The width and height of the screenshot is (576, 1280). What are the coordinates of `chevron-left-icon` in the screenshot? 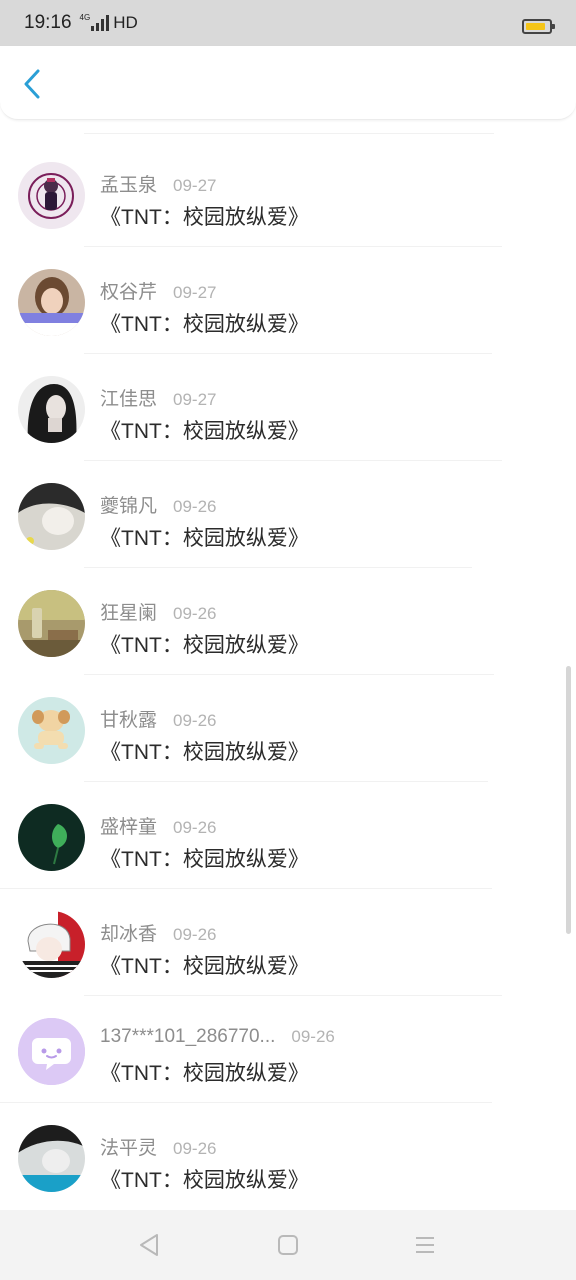 It's located at (32, 84).